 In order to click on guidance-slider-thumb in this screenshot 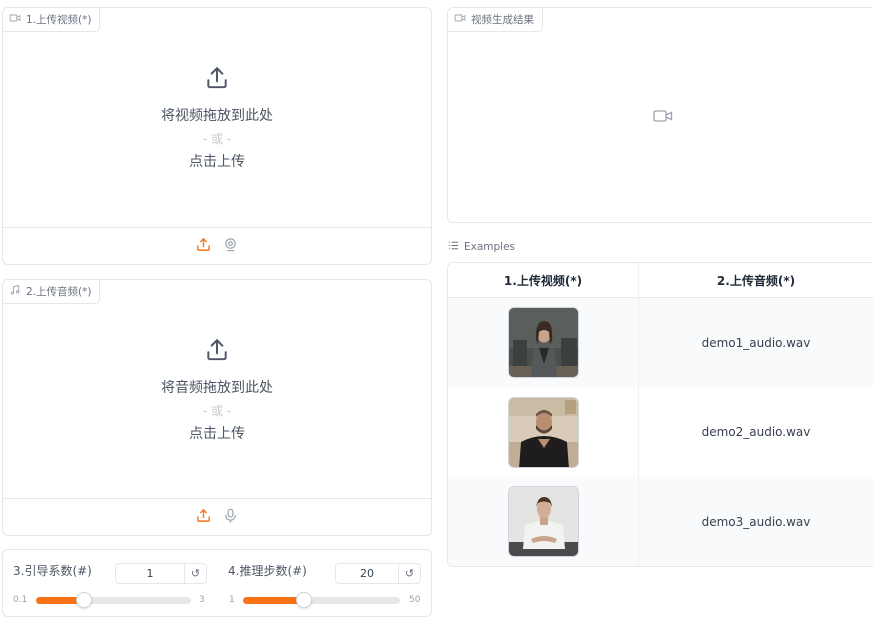, I will do `click(84, 600)`.